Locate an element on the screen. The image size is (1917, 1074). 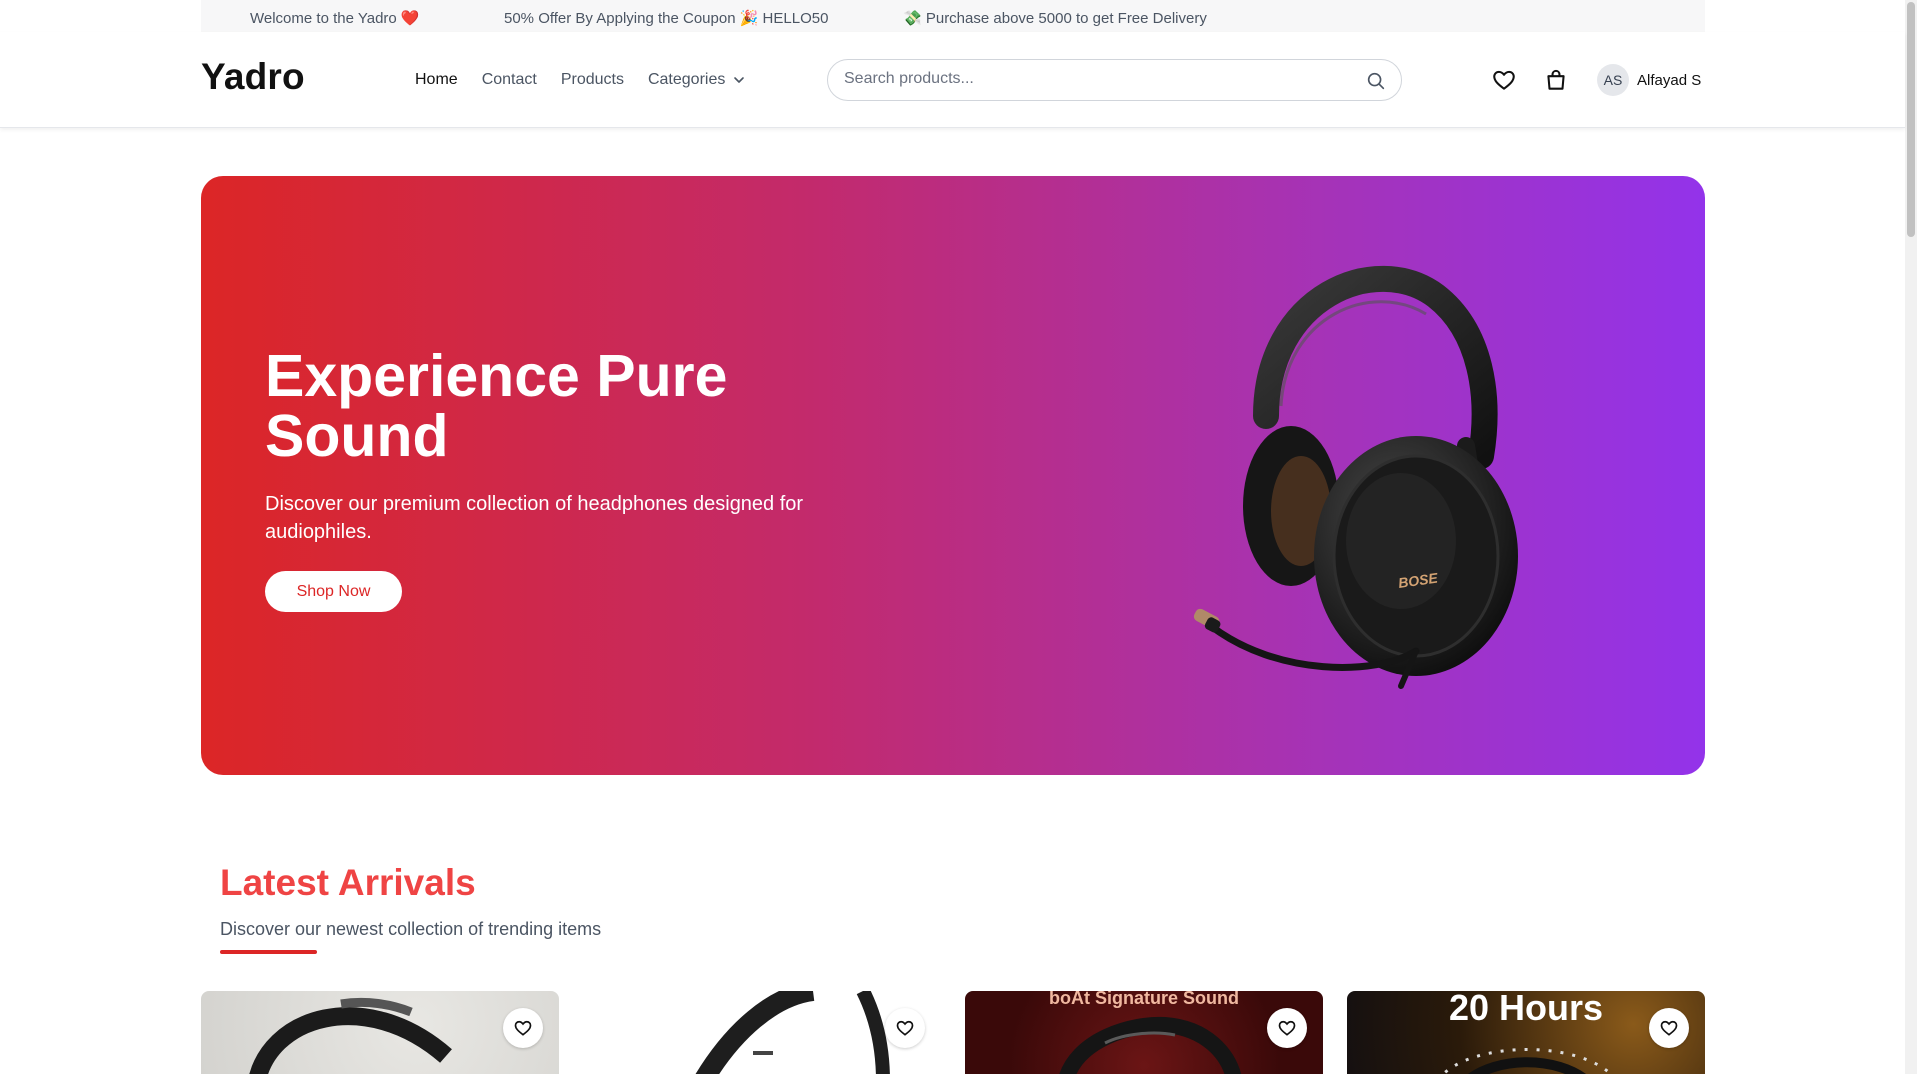
chevron-down-icon is located at coordinates (739, 80).